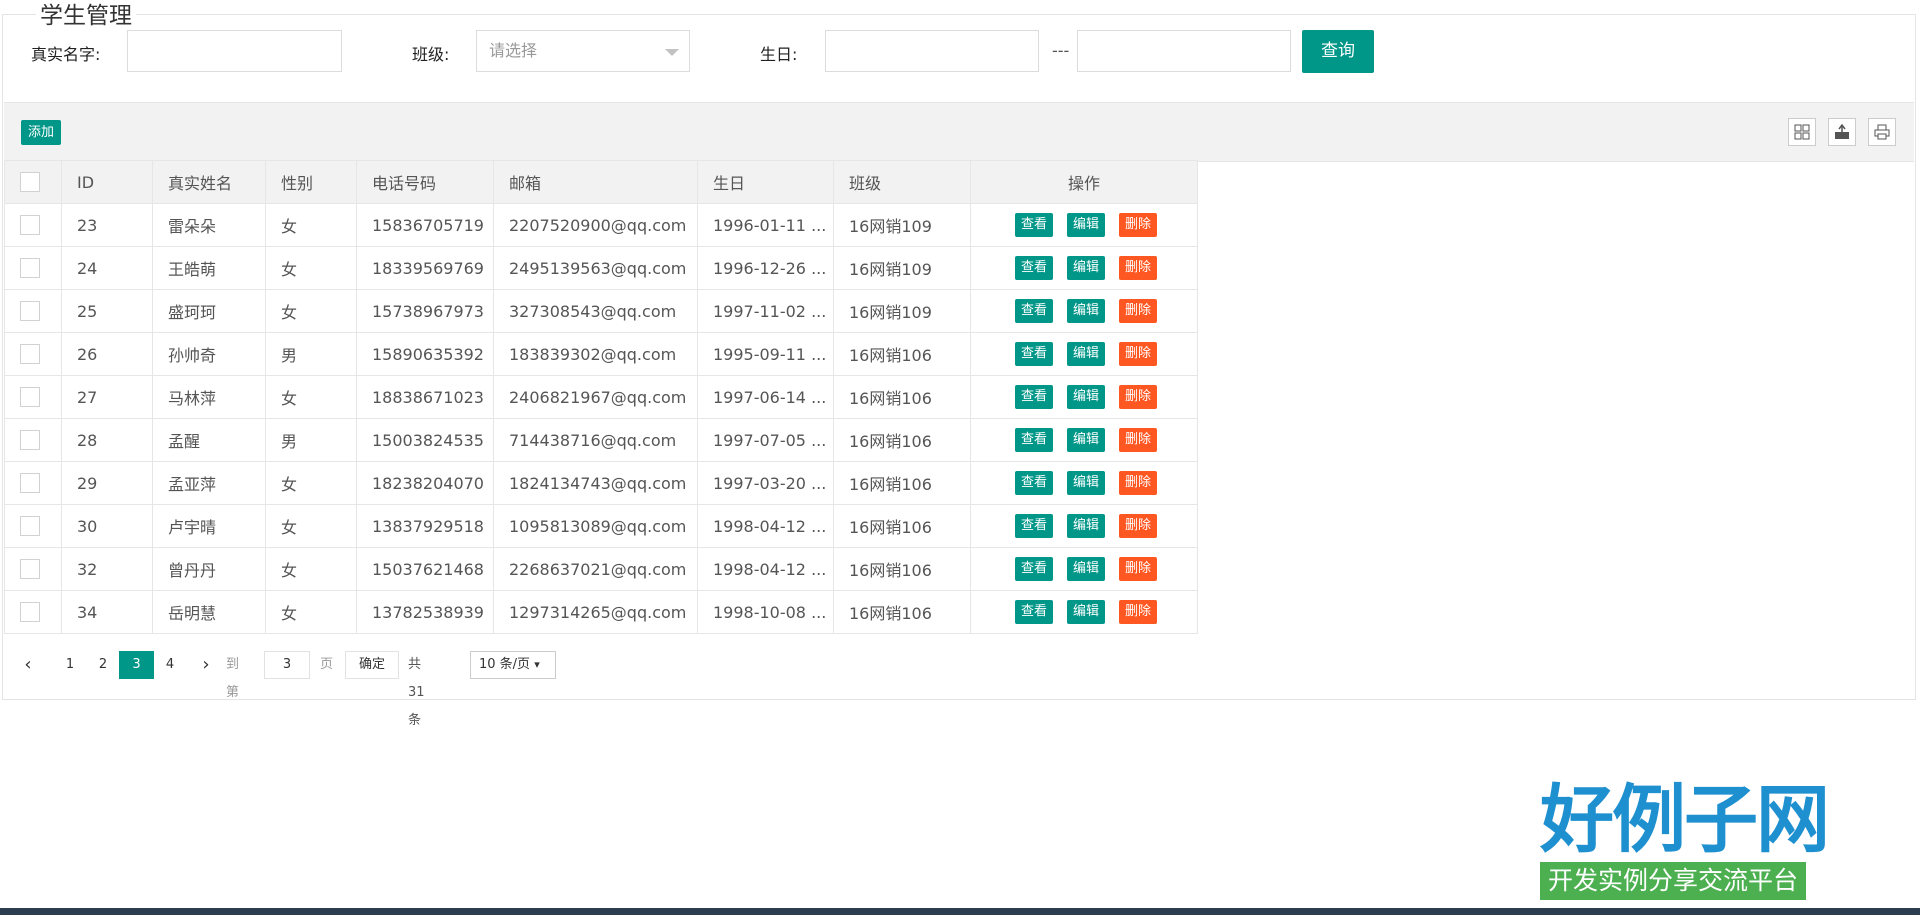 Image resolution: width=1920 pixels, height=915 pixels. Describe the element at coordinates (206, 665) in the screenshot. I see `next-page-icon: ›` at that location.